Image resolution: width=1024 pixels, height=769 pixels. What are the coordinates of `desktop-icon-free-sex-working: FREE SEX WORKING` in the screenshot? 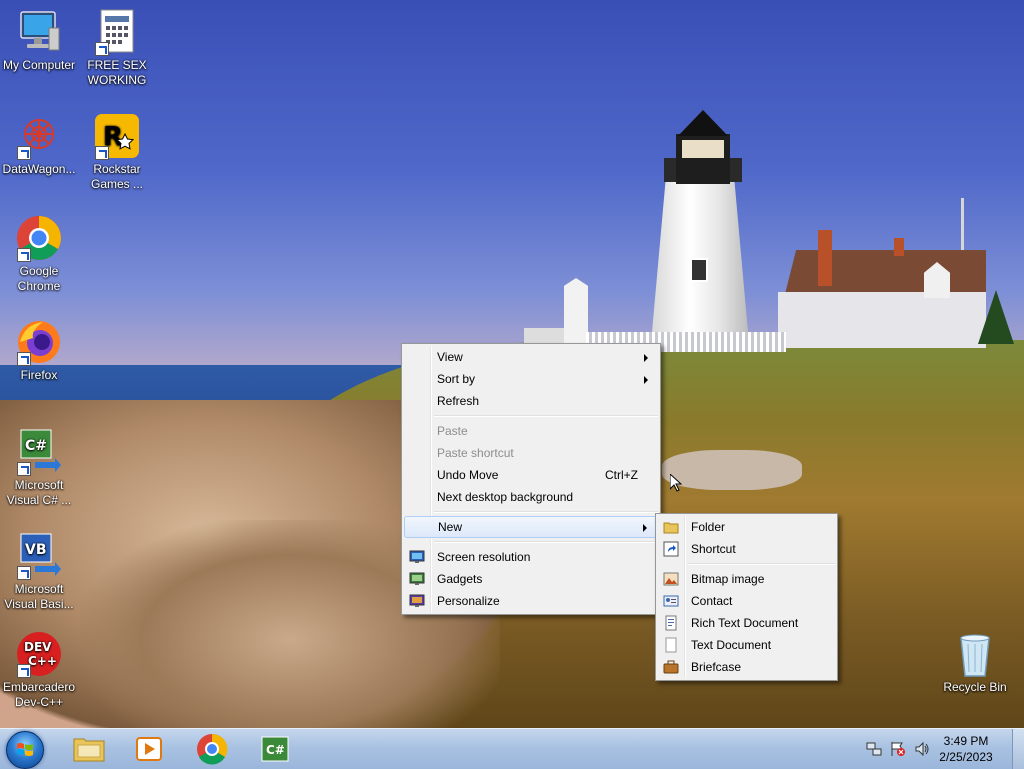 It's located at (117, 48).